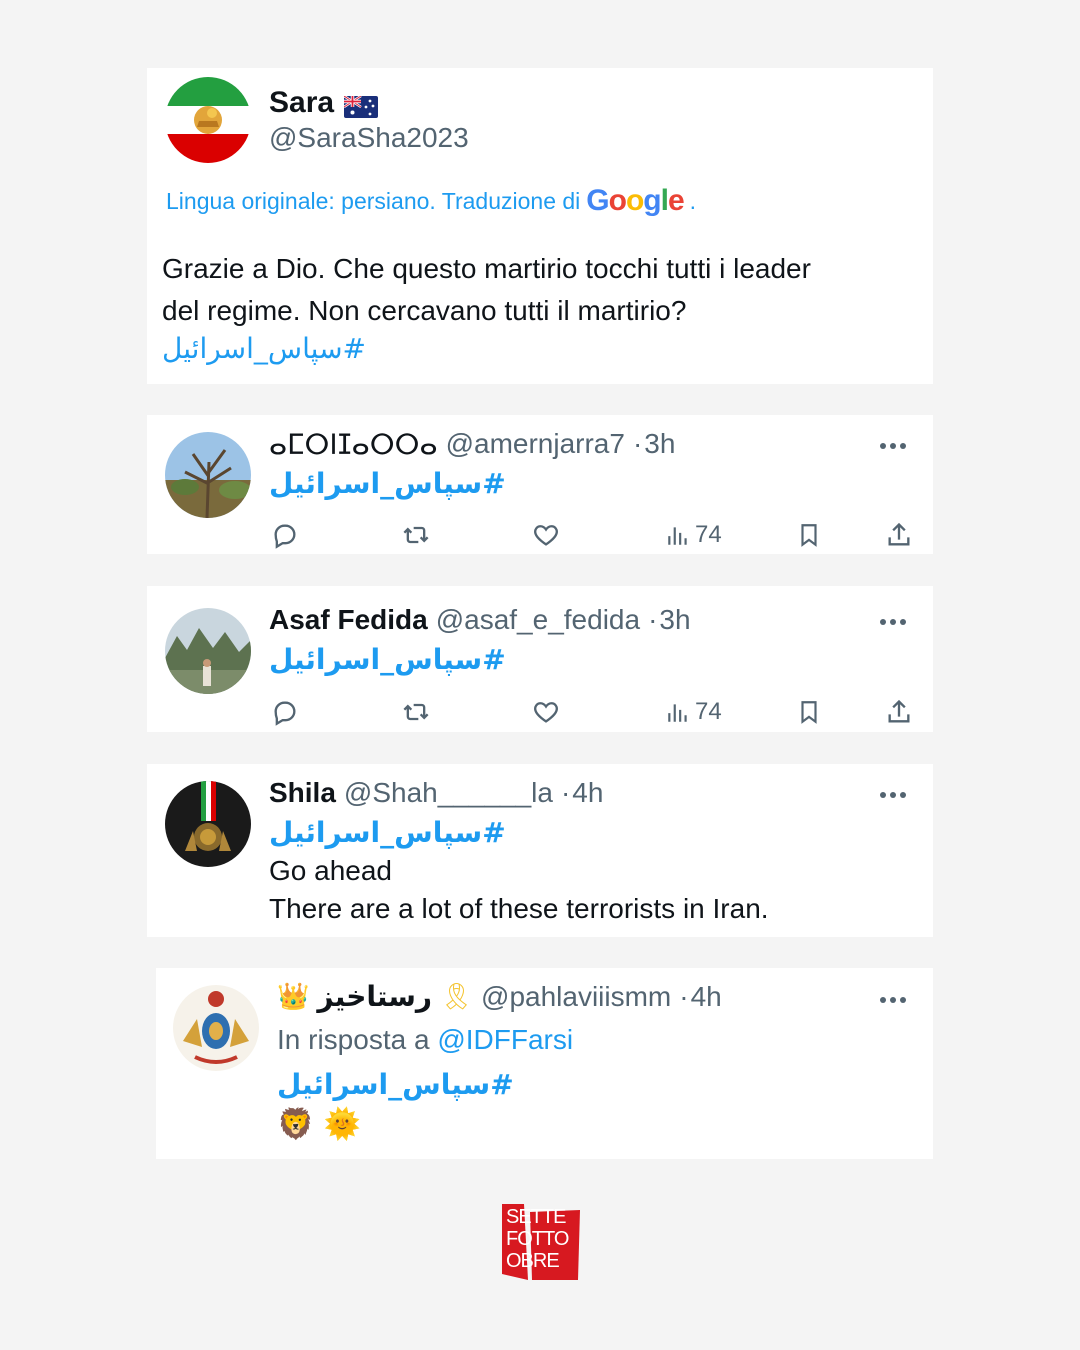  Describe the element at coordinates (353, 1039) in the screenshot. I see `reply-label: In risposta a` at that location.